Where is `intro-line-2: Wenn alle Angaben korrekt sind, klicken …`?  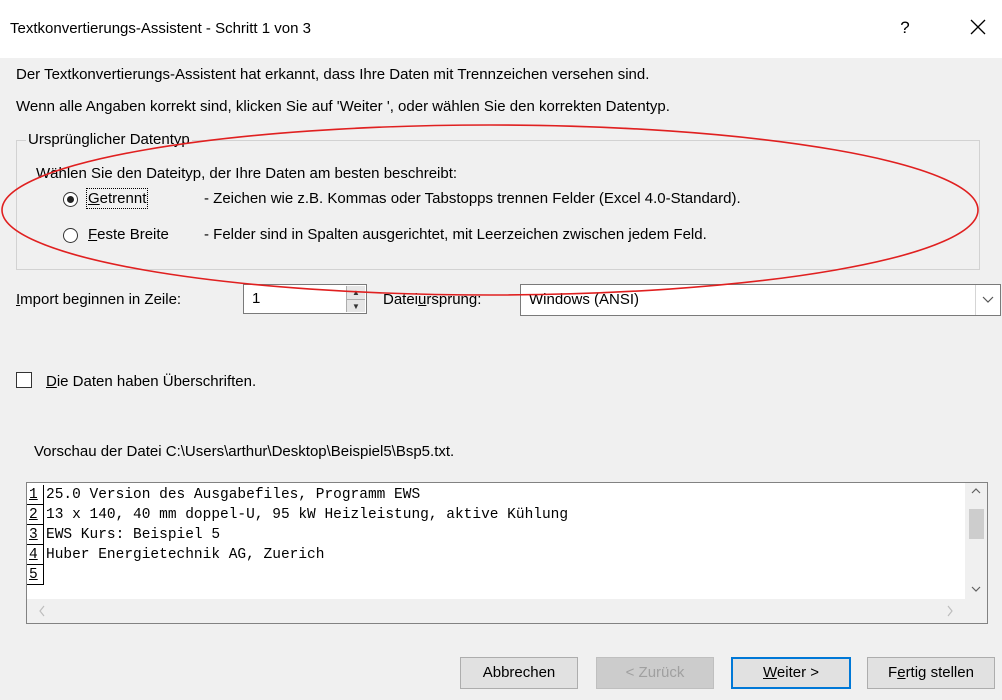
intro-line-2: Wenn alle Angaben korrekt sind, klicken … is located at coordinates (343, 106).